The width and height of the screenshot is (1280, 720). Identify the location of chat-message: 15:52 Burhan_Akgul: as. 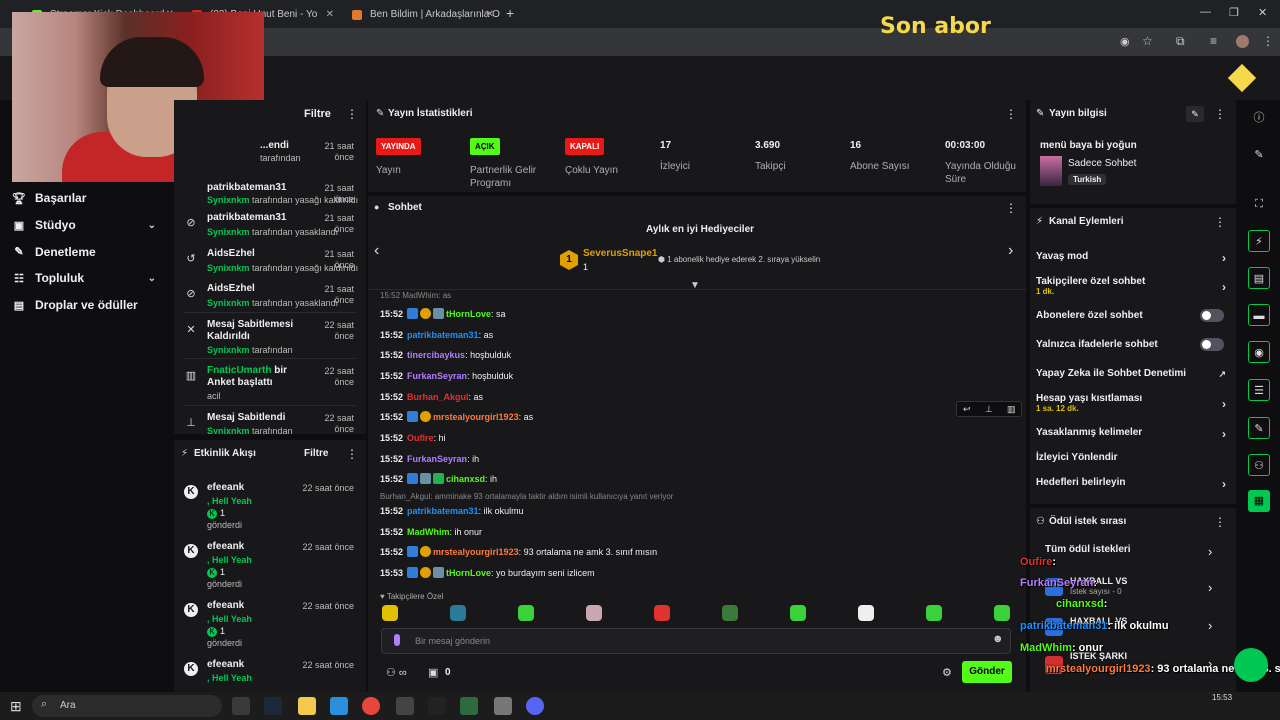
(431, 397).